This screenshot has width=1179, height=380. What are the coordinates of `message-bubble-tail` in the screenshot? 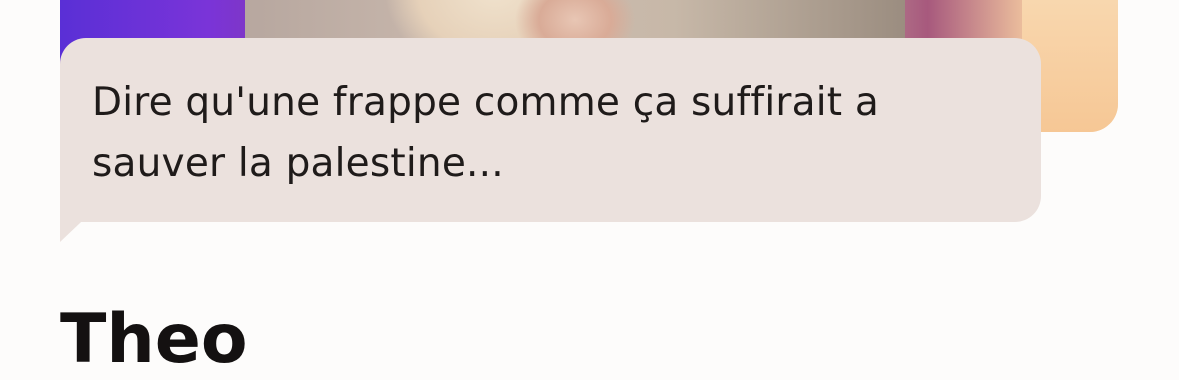 It's located at (79, 224).